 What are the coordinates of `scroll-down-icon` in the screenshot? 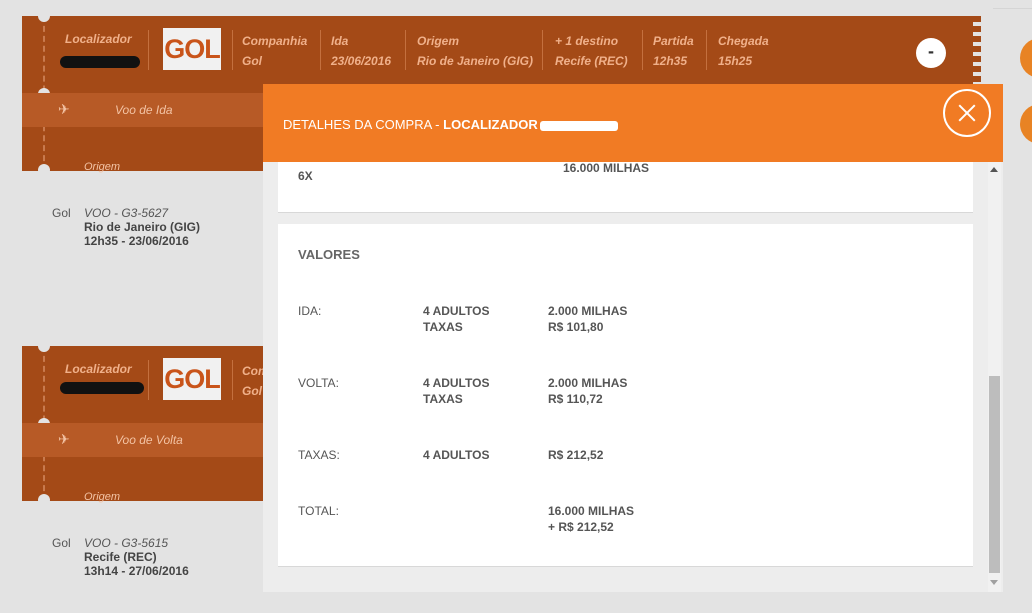 It's located at (994, 582).